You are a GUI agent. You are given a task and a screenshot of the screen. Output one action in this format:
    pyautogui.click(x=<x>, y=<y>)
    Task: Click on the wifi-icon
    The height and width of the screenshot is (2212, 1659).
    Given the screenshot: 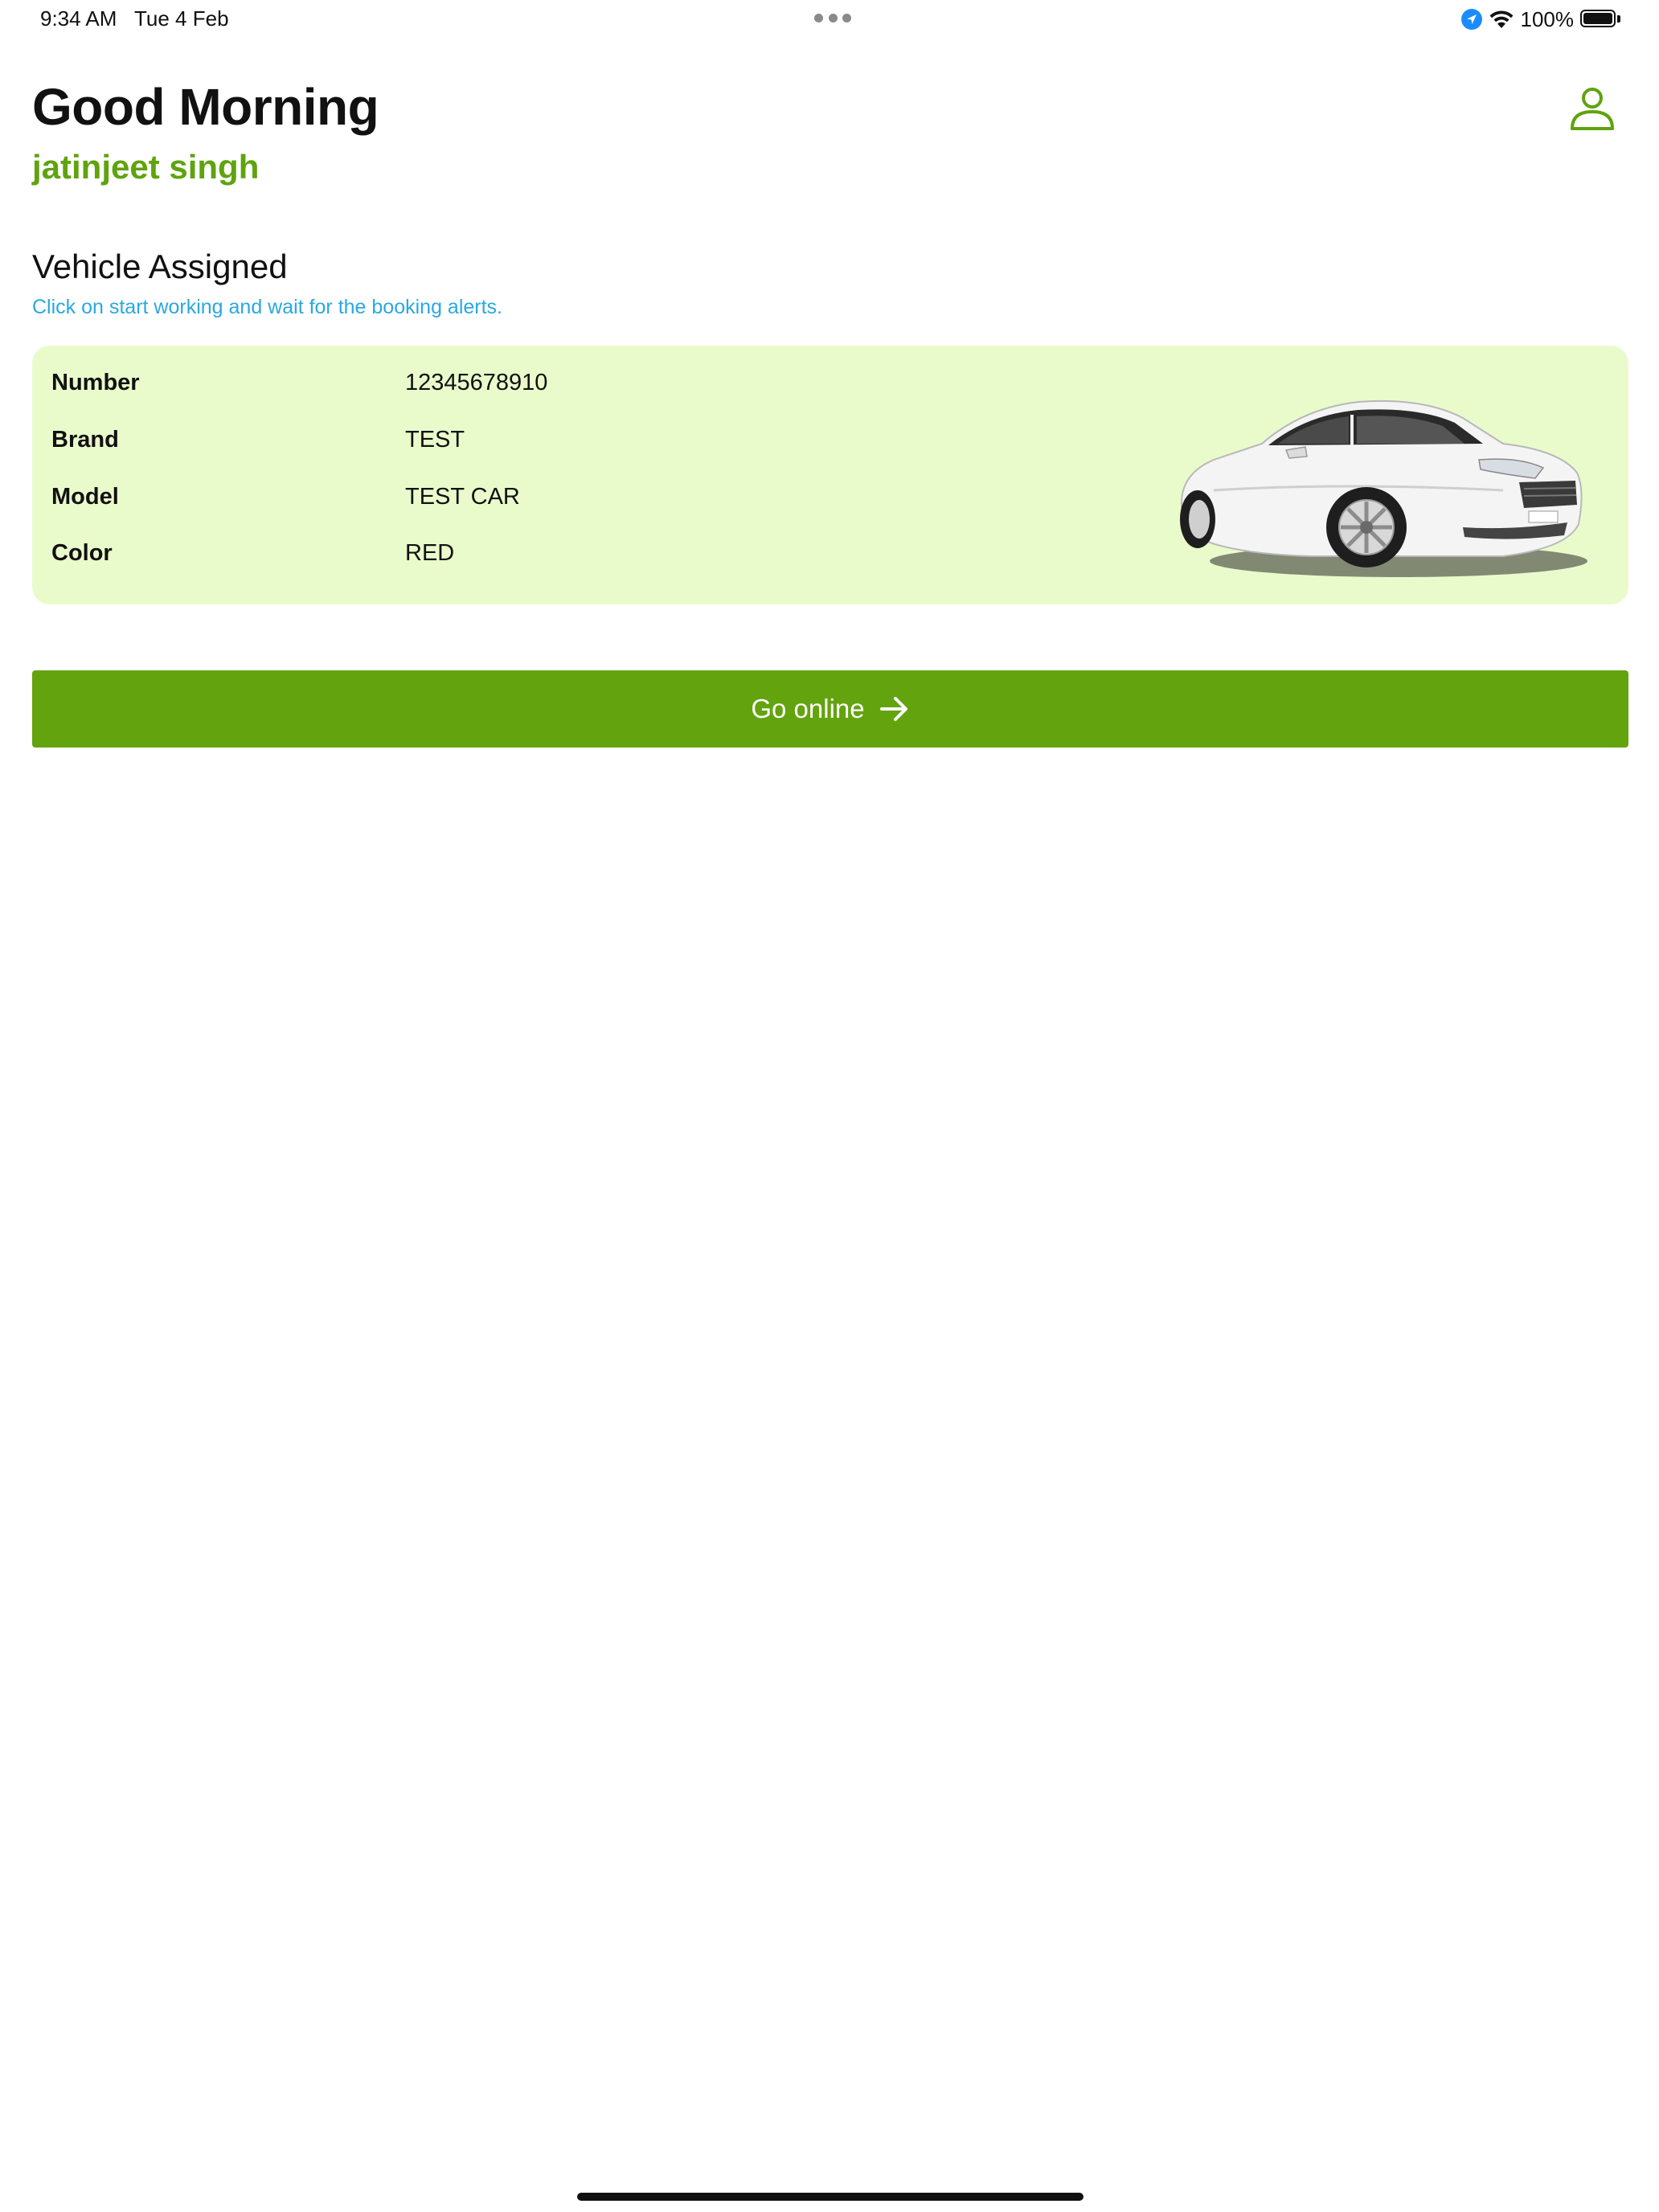 What is the action you would take?
    pyautogui.click(x=1501, y=19)
    